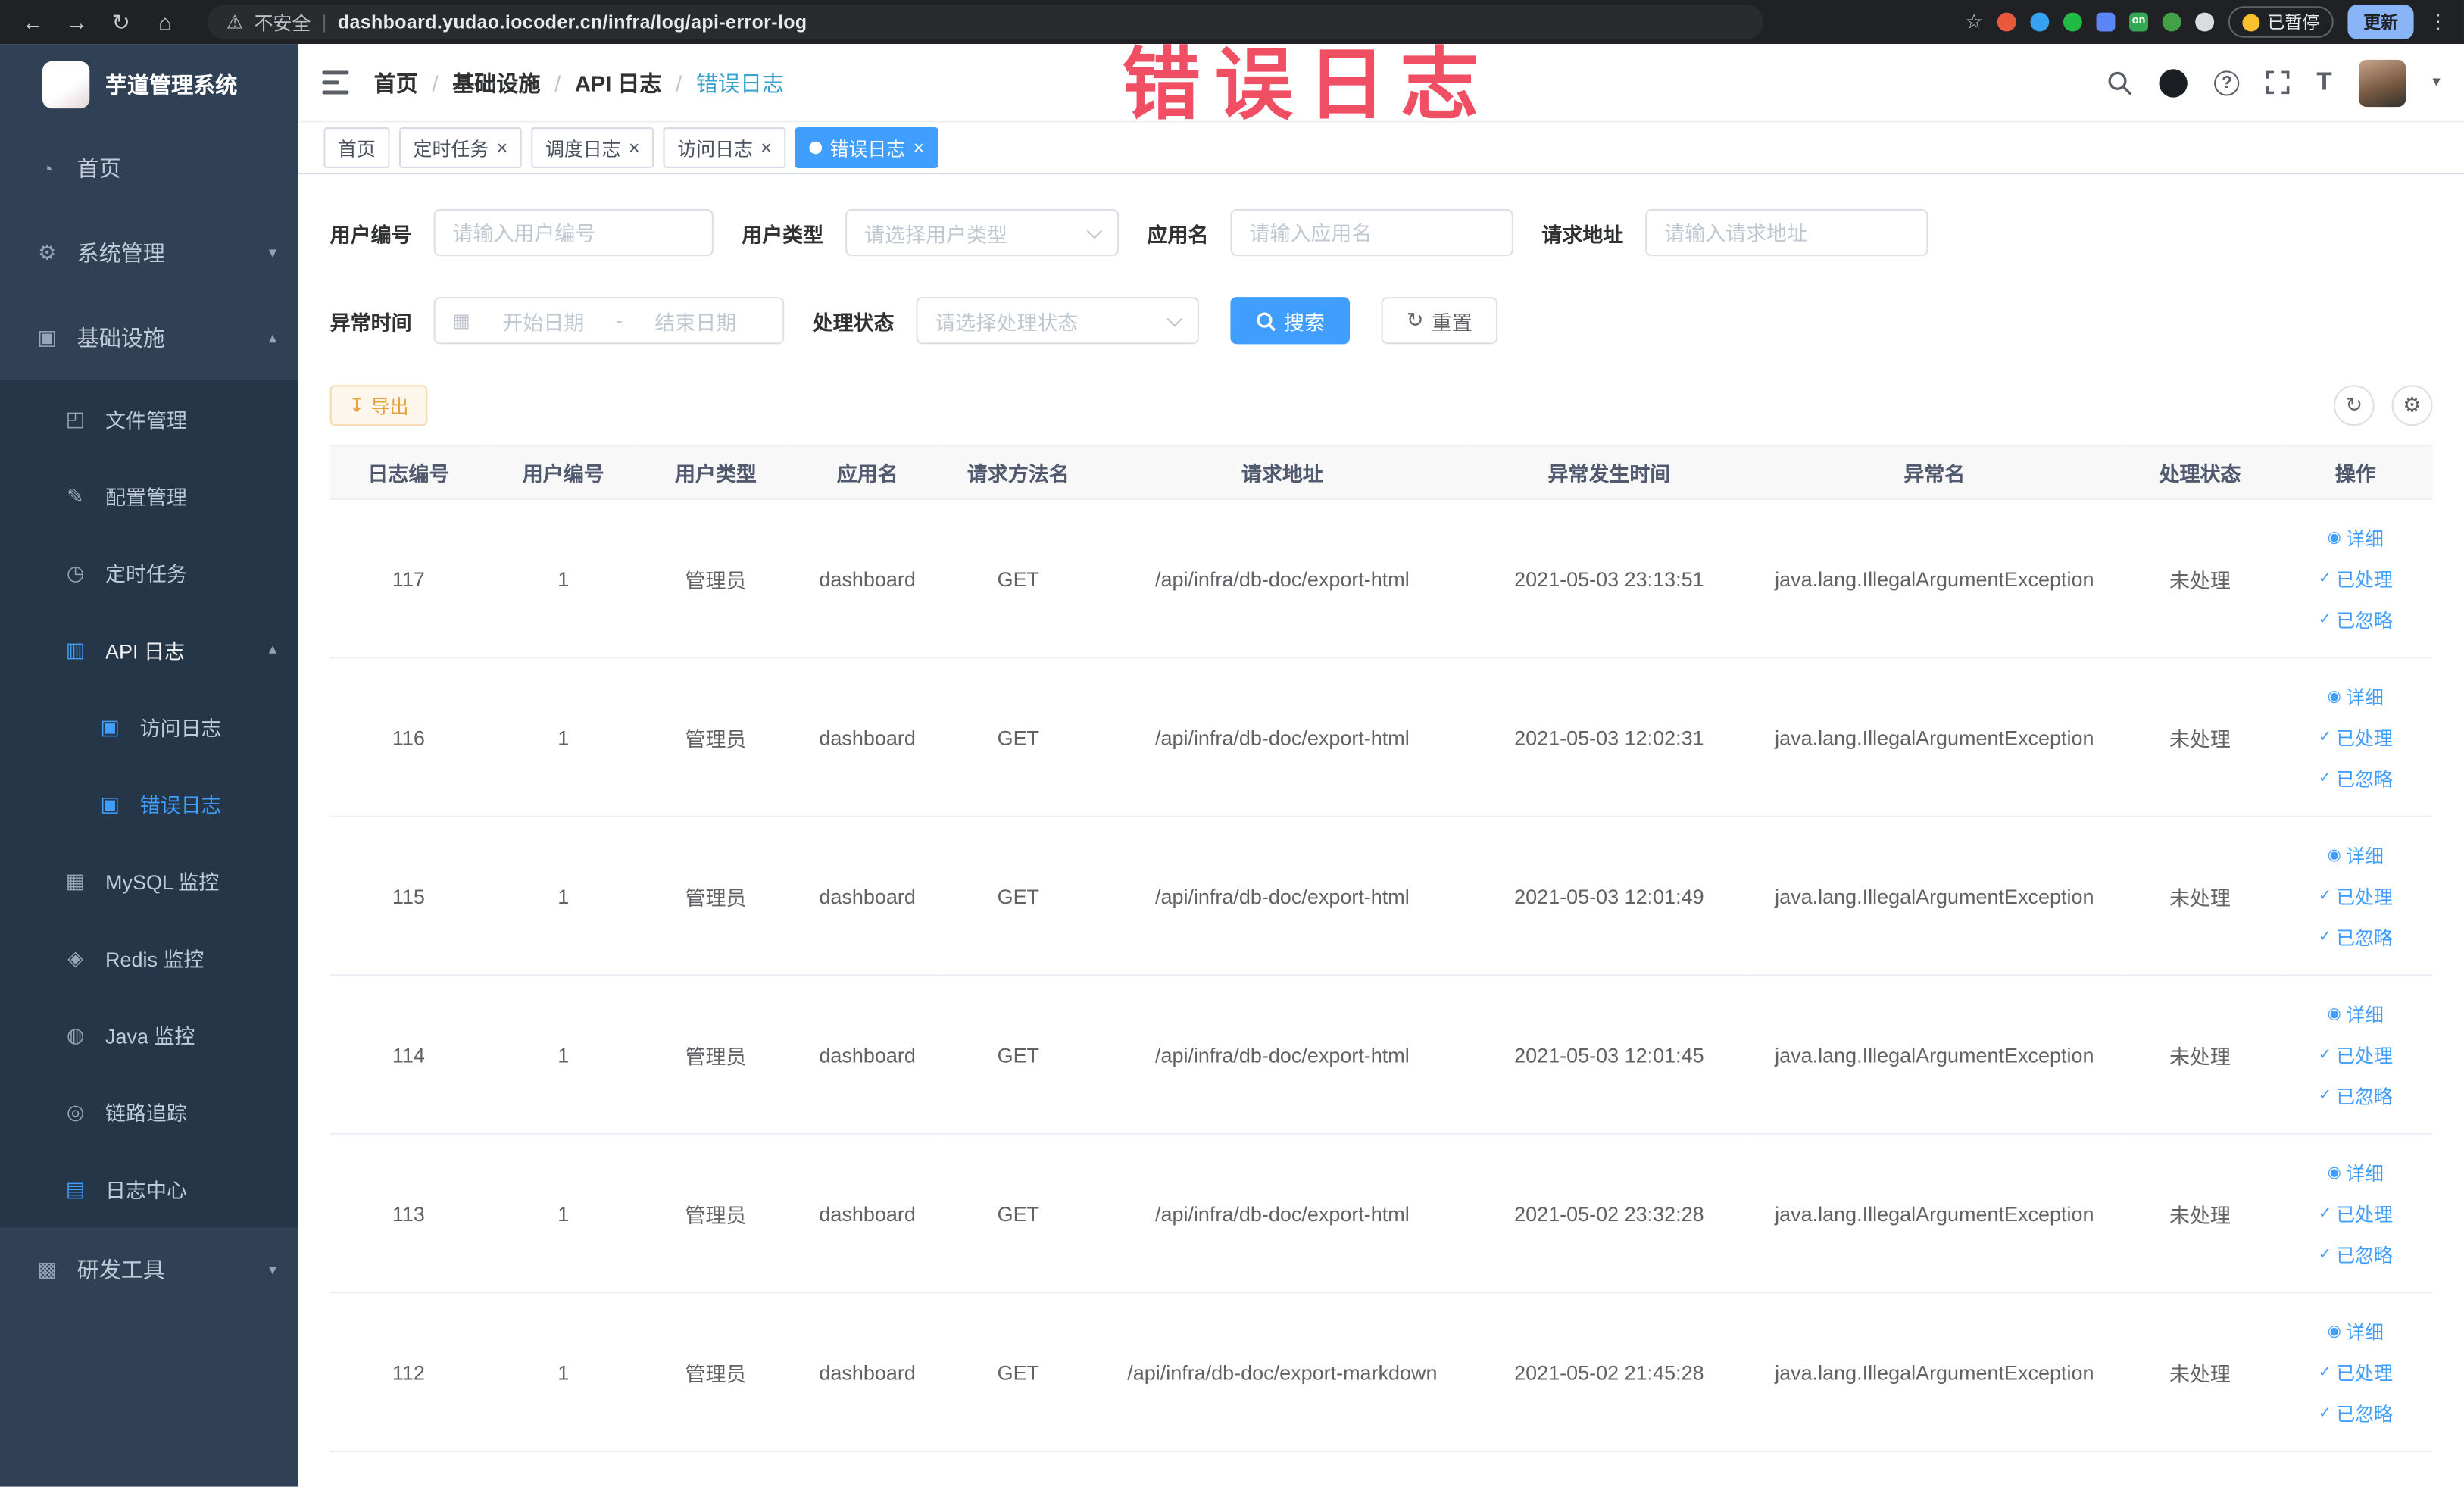 This screenshot has height=1487, width=2464. I want to click on api-log-icon: ▥, so click(75, 649).